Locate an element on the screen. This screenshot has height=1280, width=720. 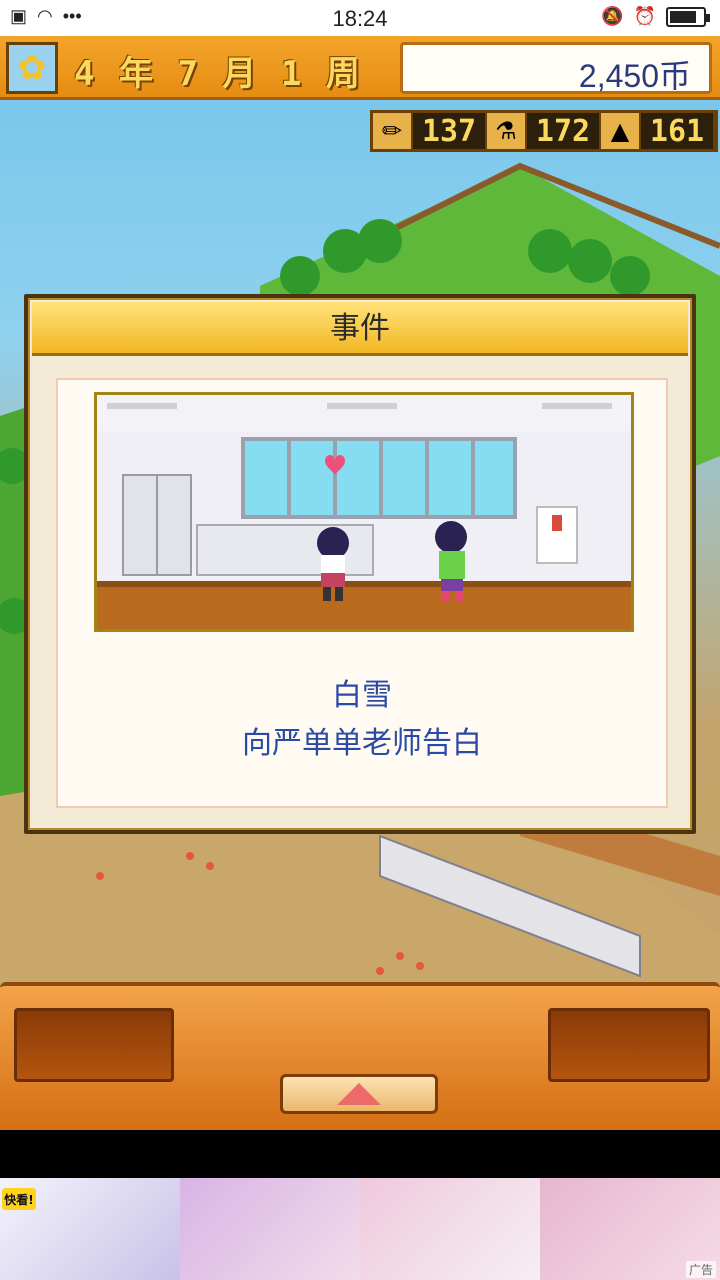
event-dialog-header: 事件 is located at coordinates (360, 329).